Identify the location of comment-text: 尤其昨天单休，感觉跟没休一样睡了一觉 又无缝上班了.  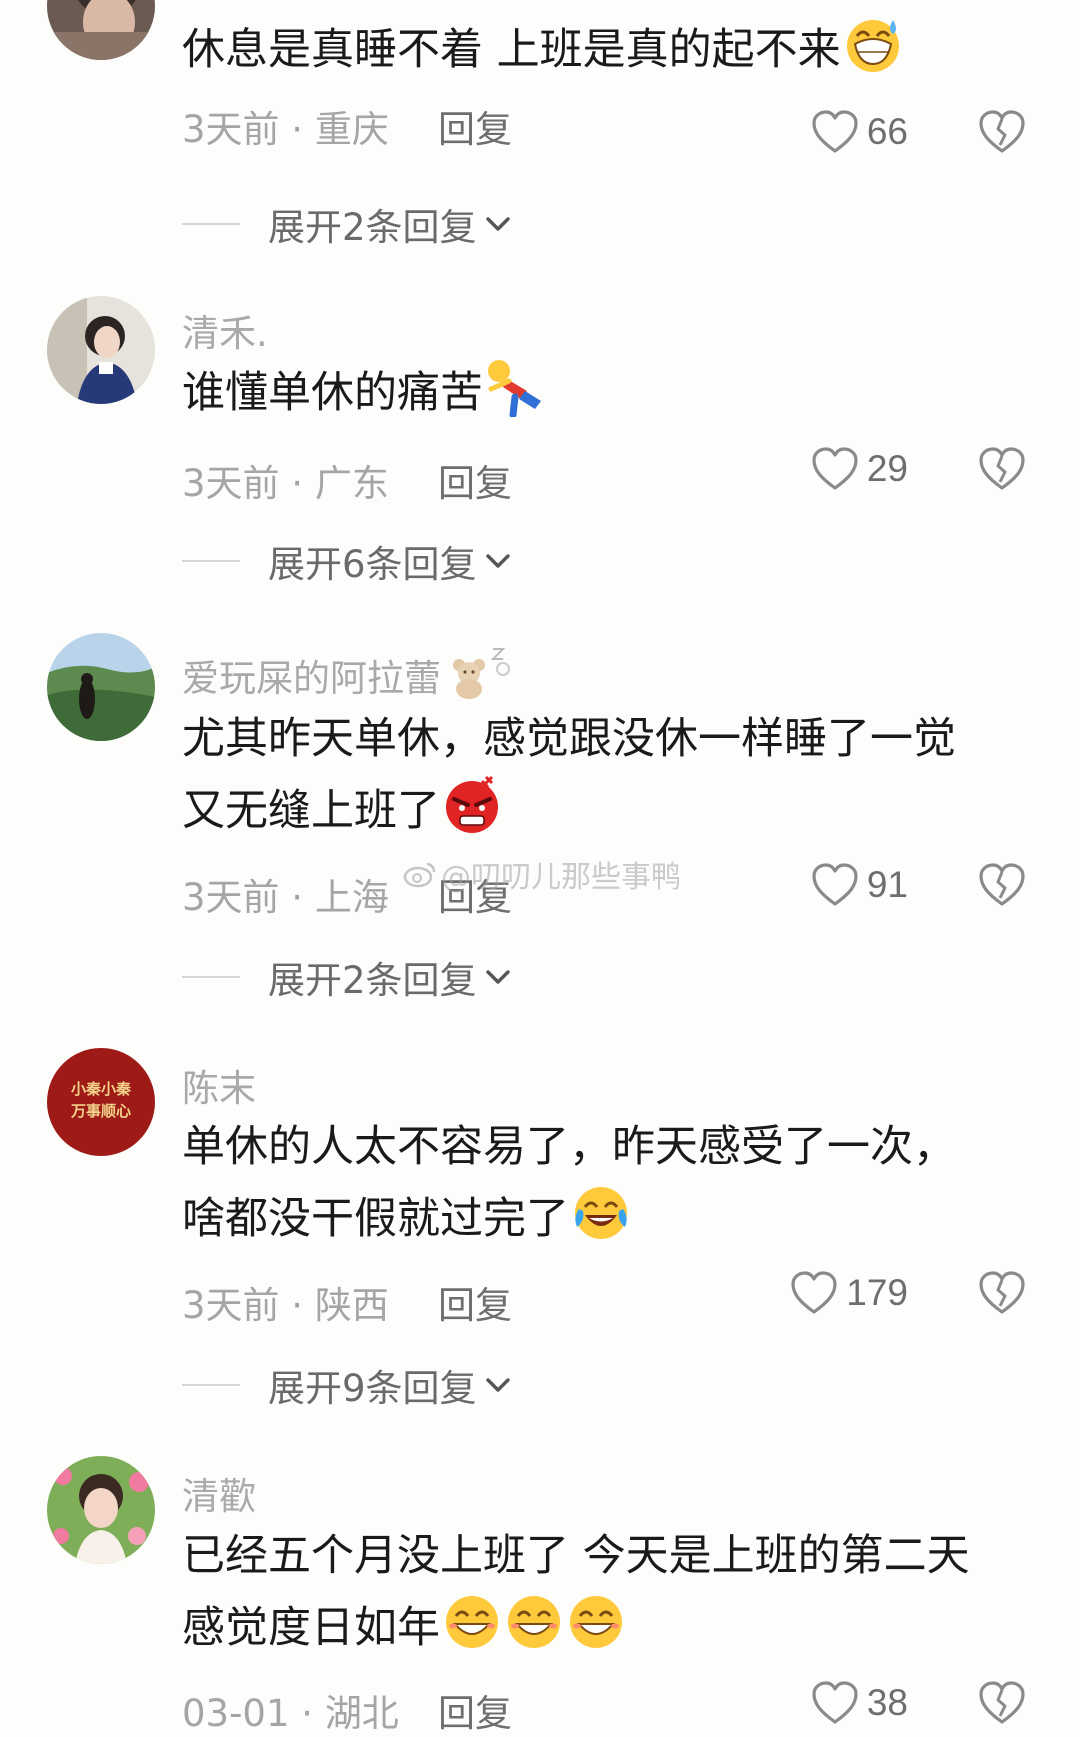
(569, 775).